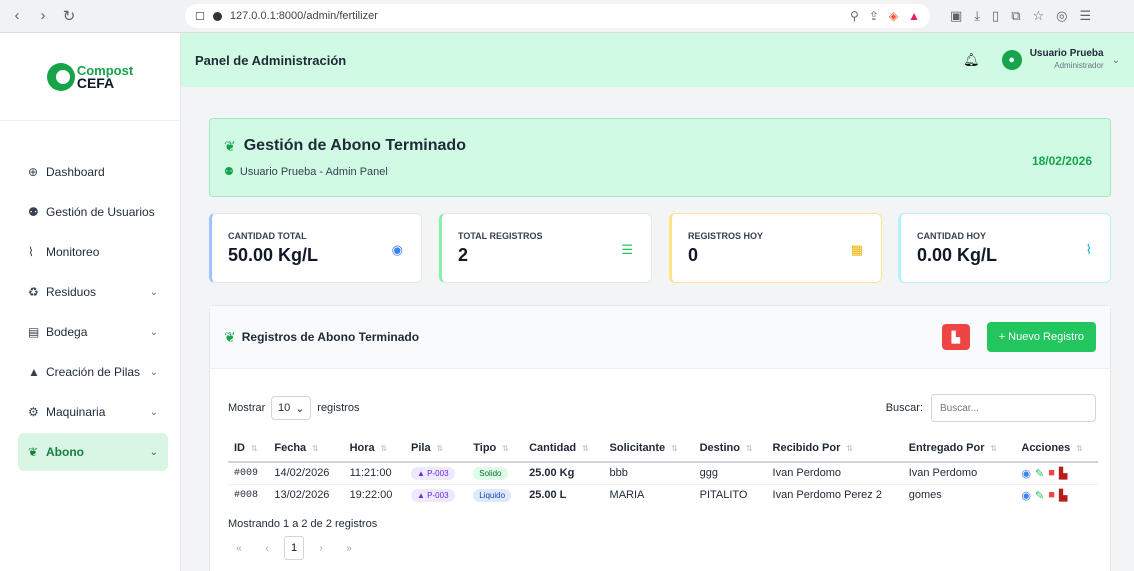 The height and width of the screenshot is (571, 1134). Describe the element at coordinates (248, 473) in the screenshot. I see `cell-id: #009` at that location.